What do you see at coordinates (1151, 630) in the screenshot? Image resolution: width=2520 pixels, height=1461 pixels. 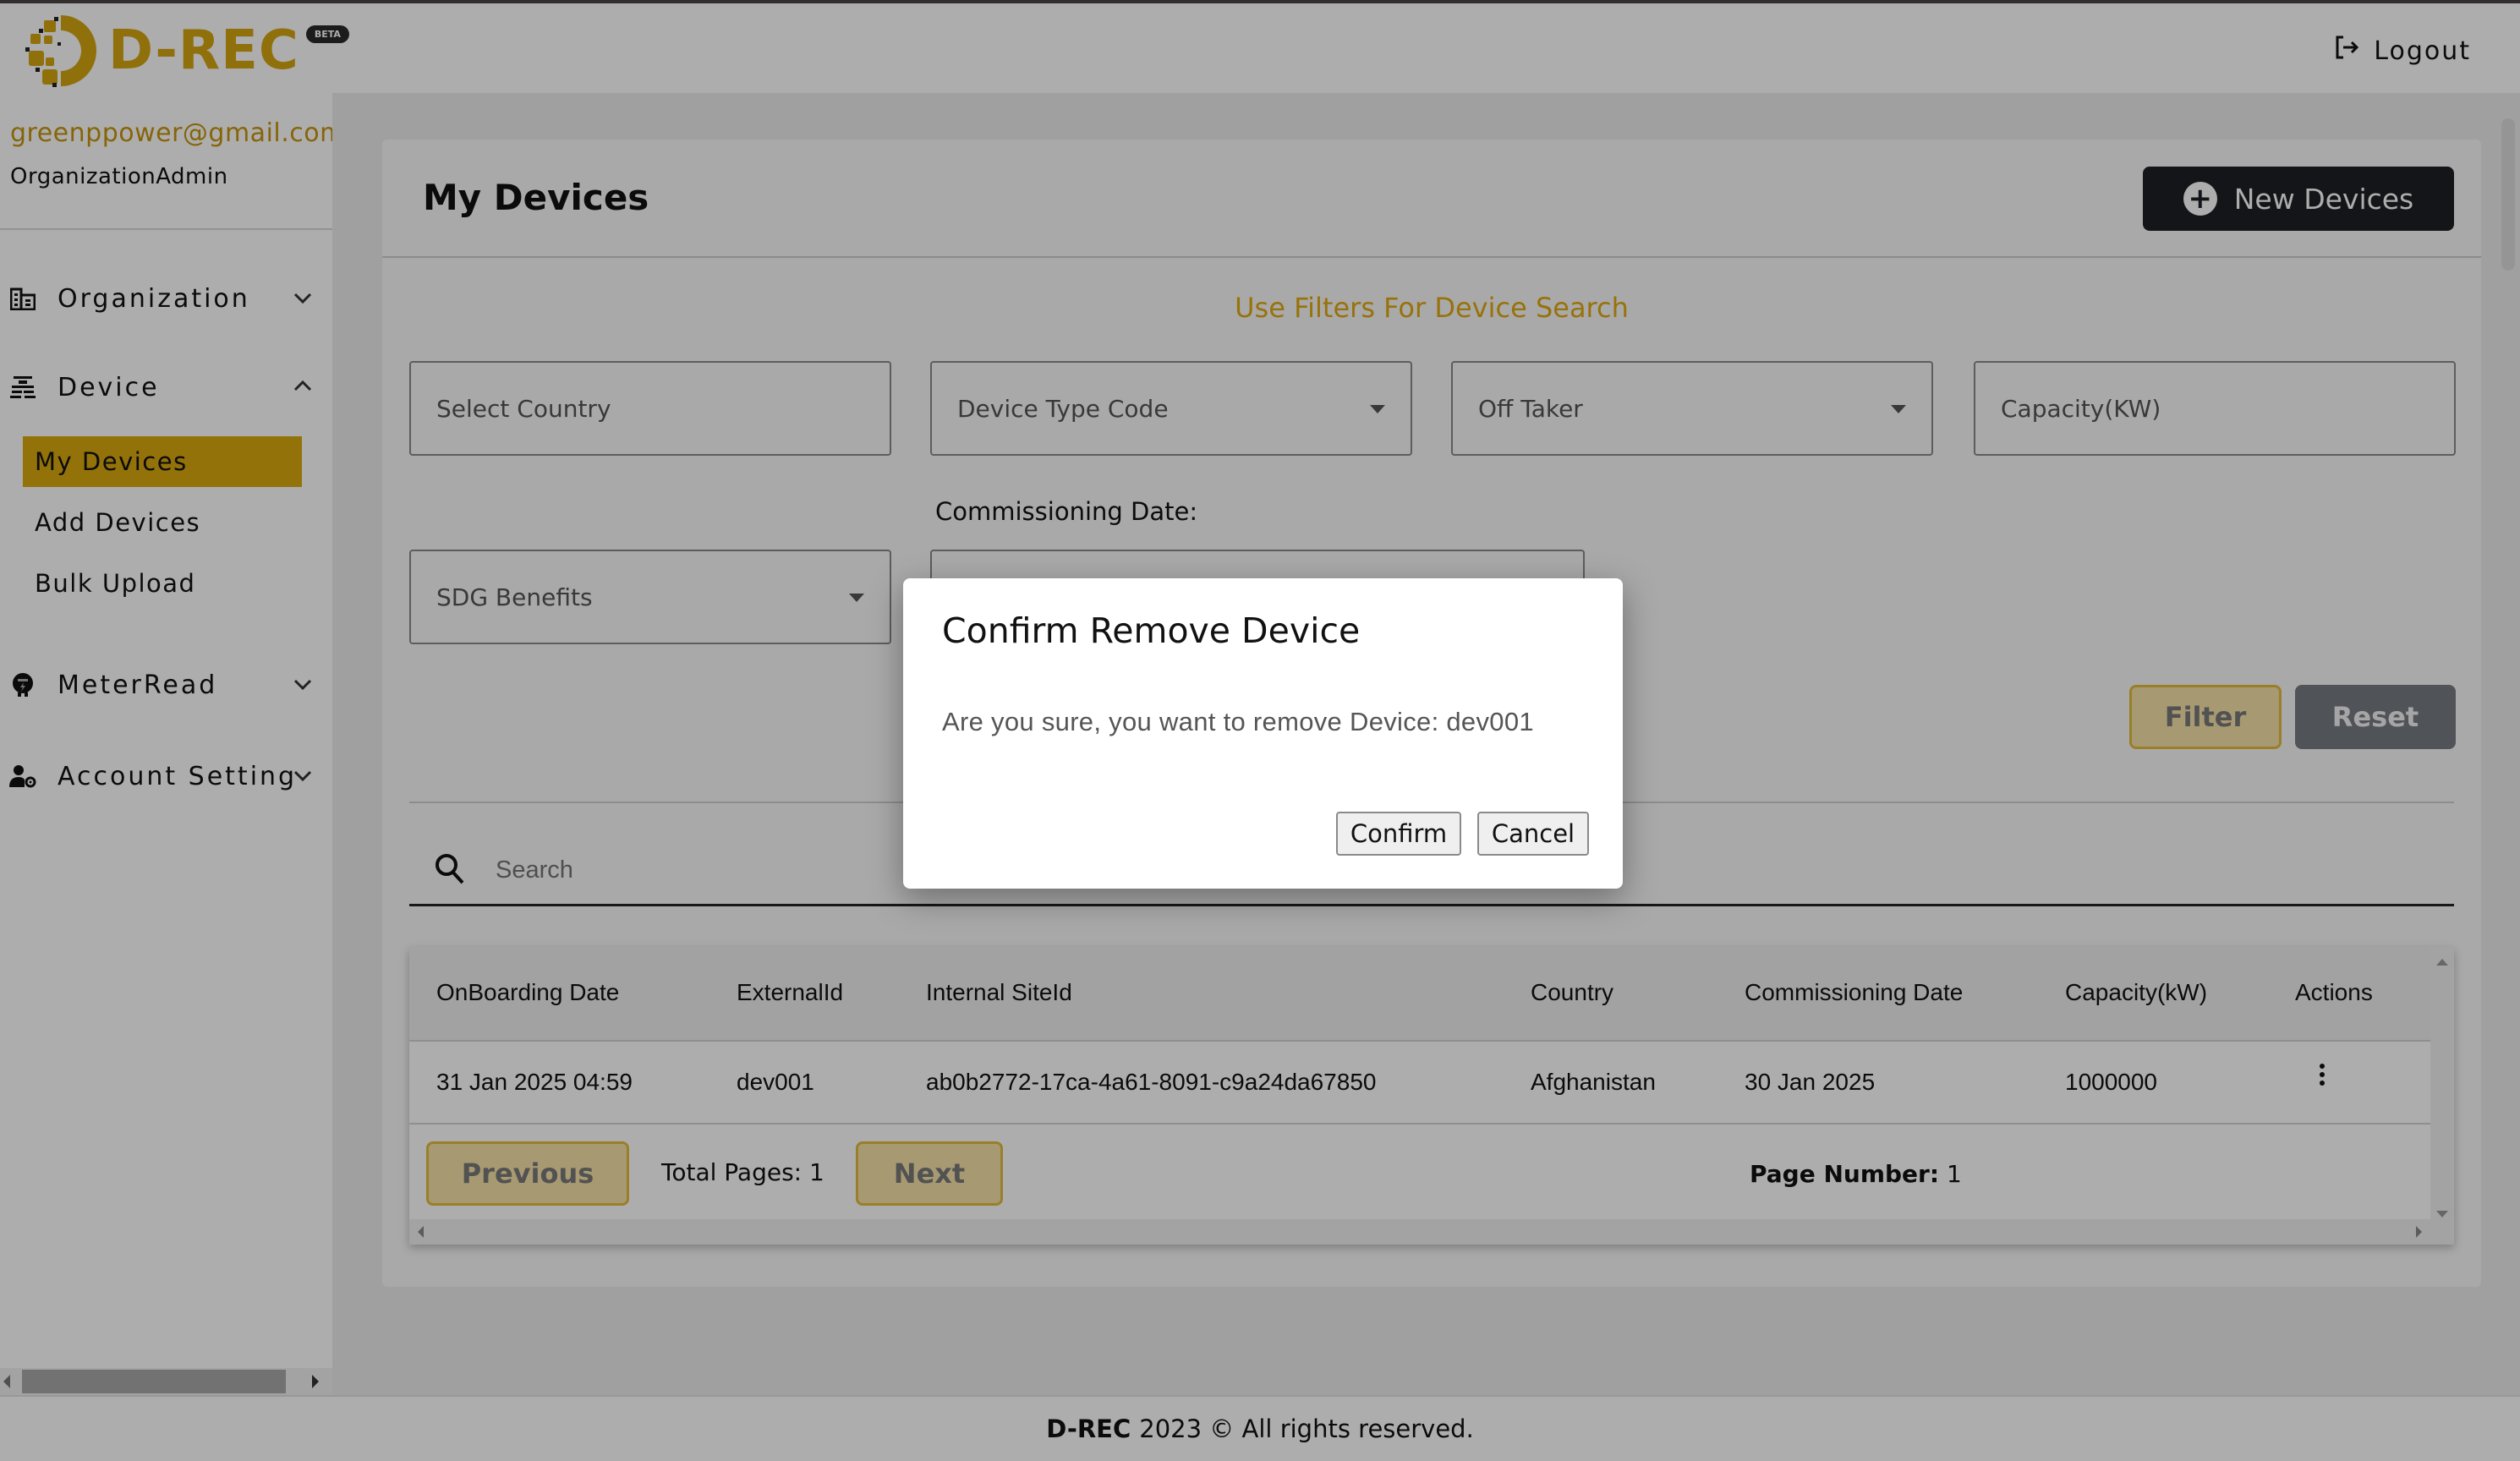 I see `dialog-title: Confirm Remove Device` at bounding box center [1151, 630].